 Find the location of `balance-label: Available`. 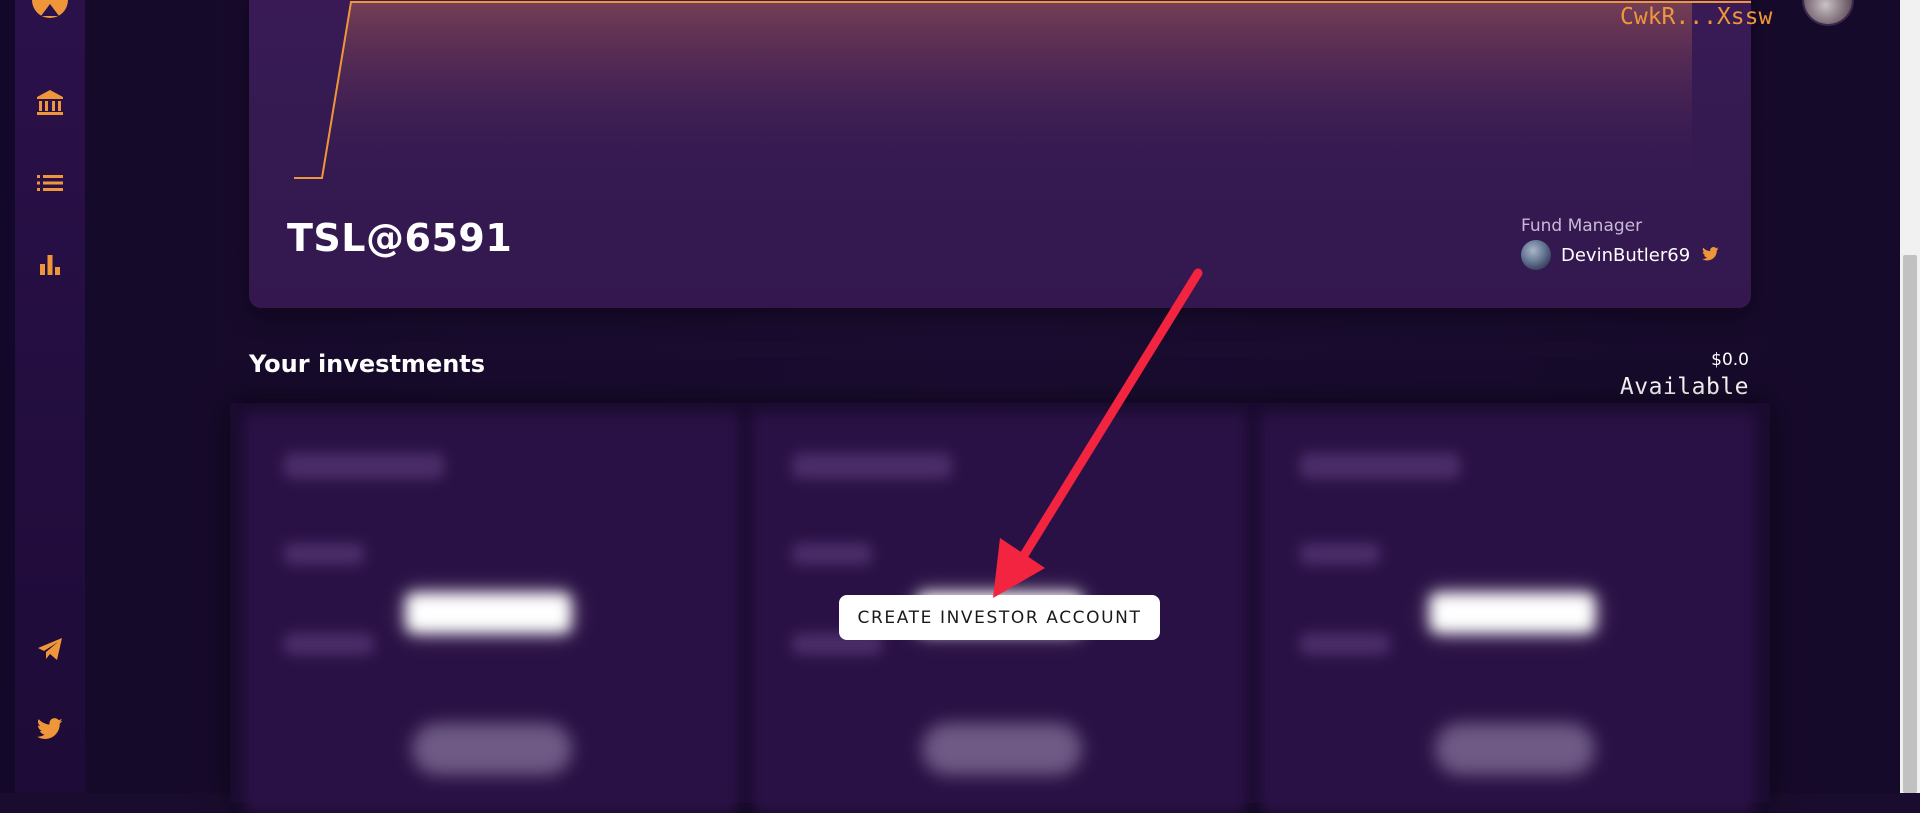

balance-label: Available is located at coordinates (1684, 387).